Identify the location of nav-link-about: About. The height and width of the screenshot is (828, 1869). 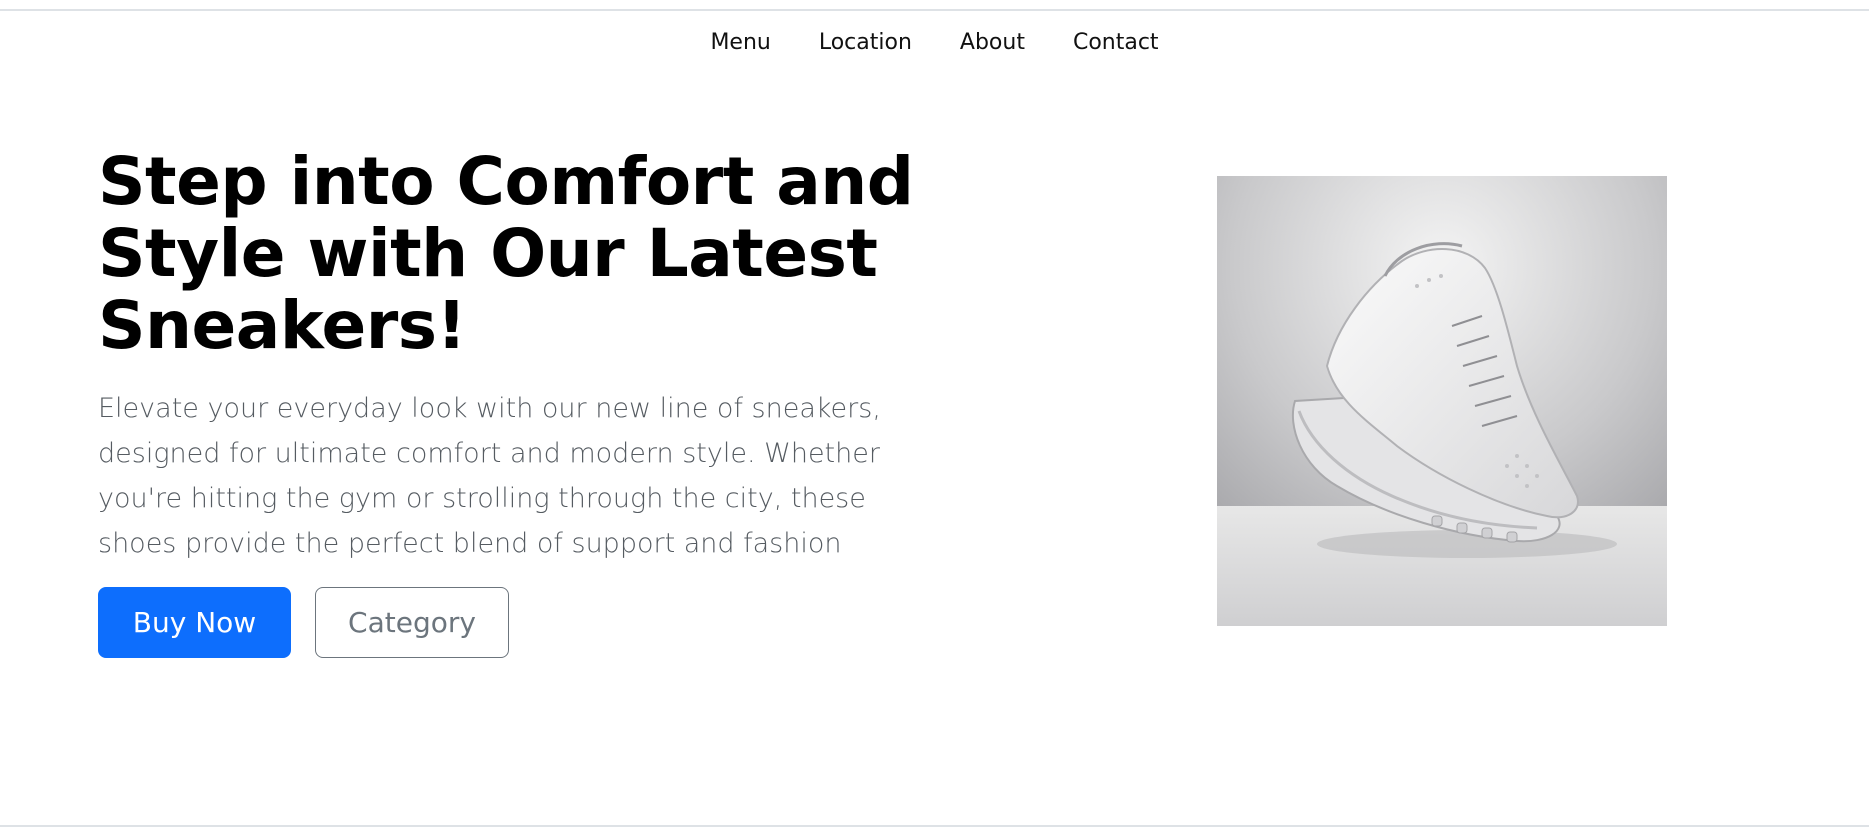
(992, 43).